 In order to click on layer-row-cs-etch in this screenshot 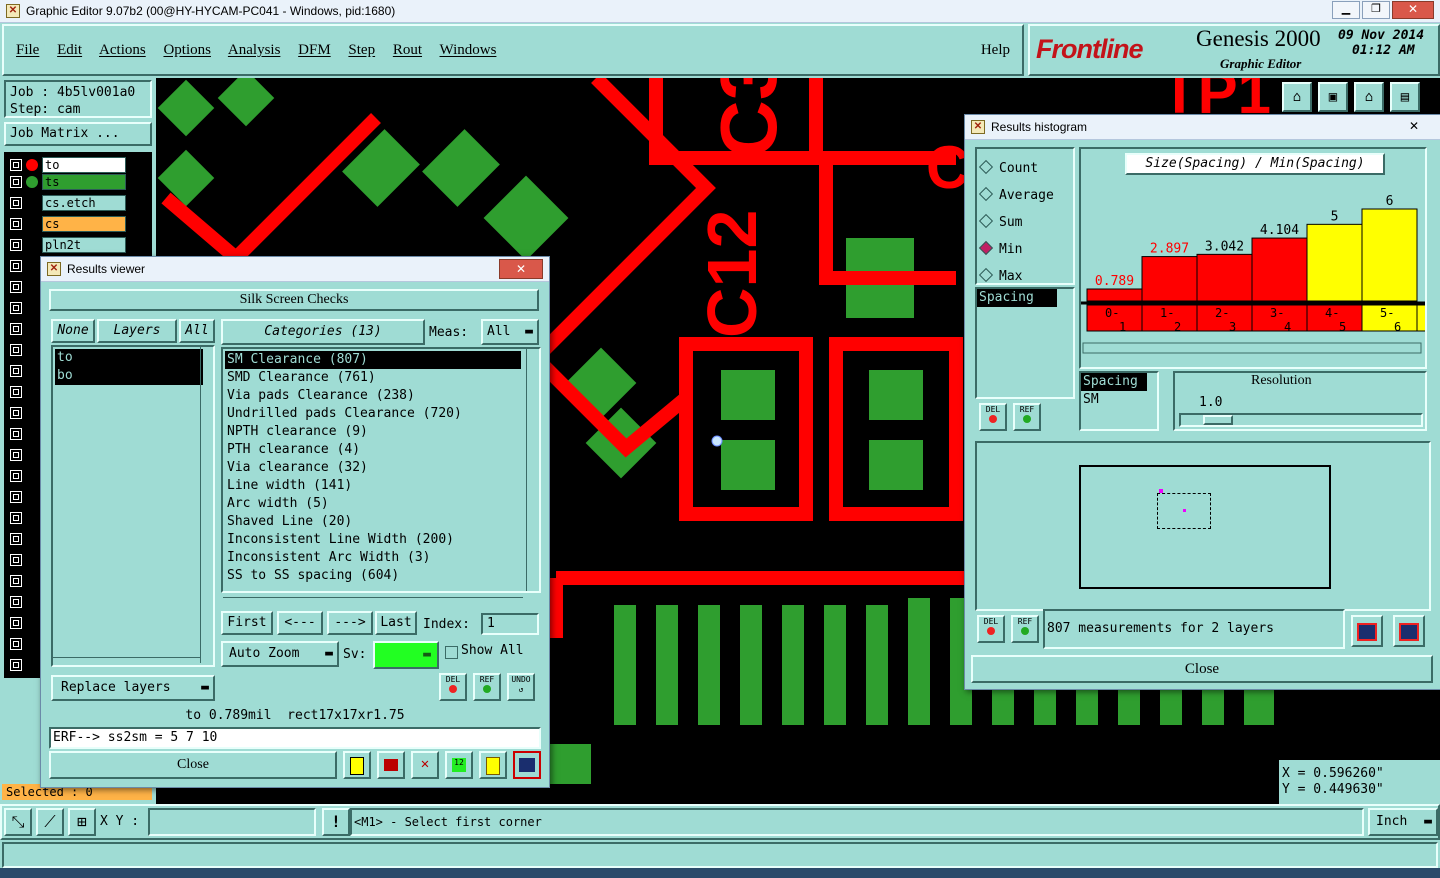, I will do `click(16, 203)`.